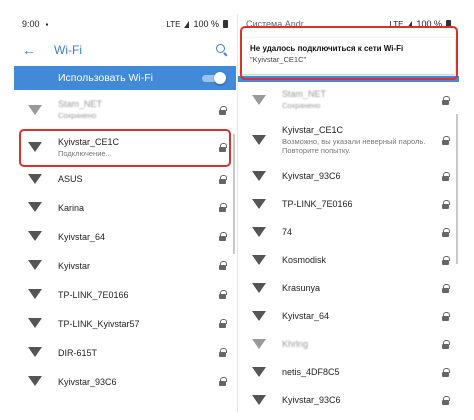 The image size is (474, 420). I want to click on signal-icon, so click(187, 24).